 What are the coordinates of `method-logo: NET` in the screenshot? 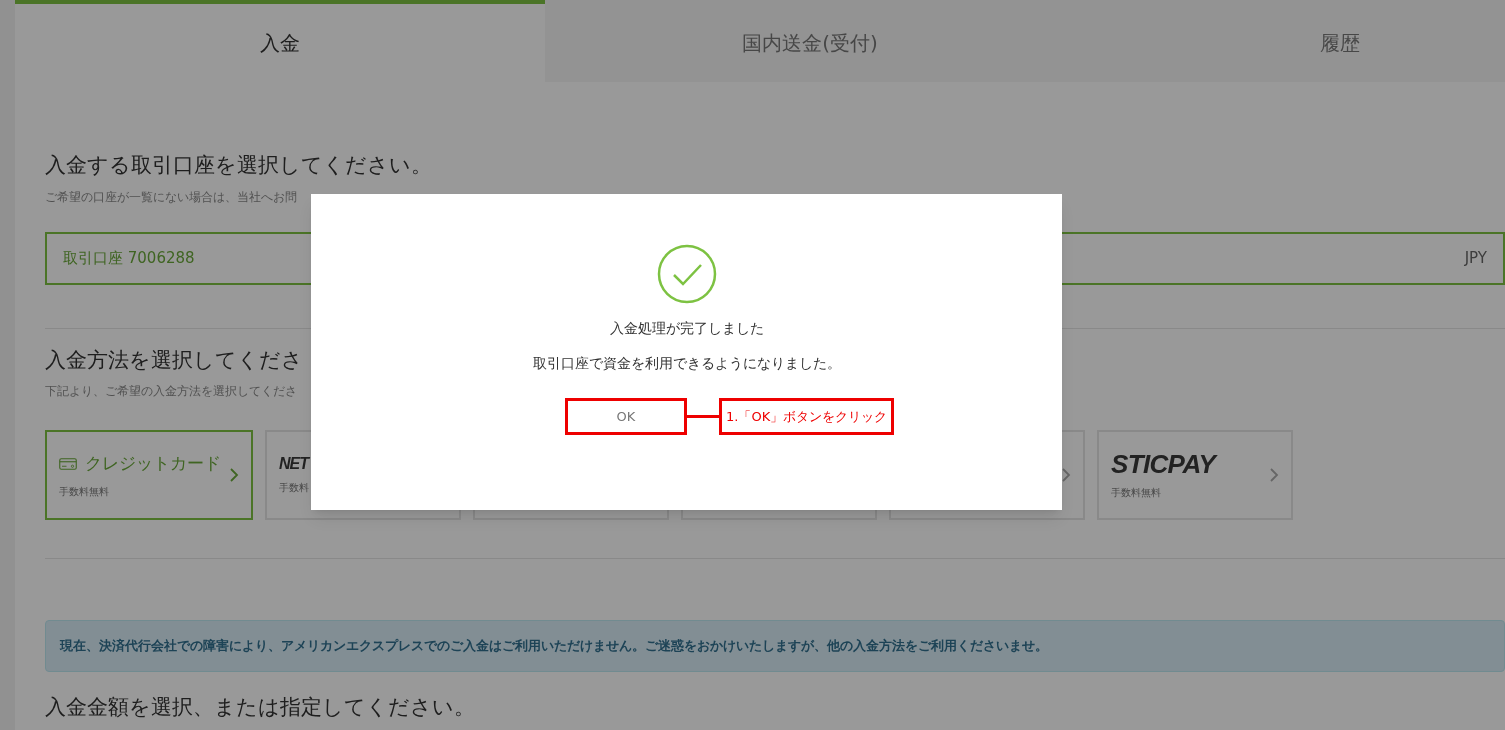 It's located at (293, 463).